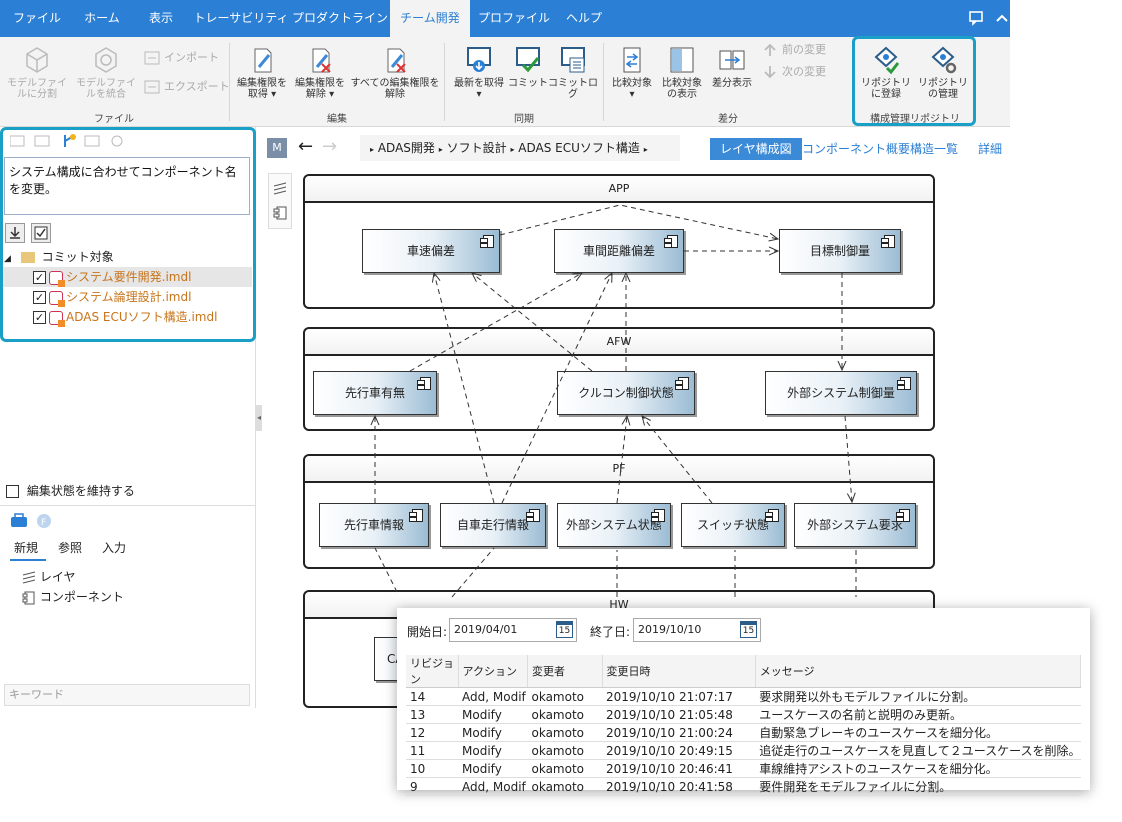 The height and width of the screenshot is (822, 1122). What do you see at coordinates (573, 60) in the screenshot?
I see `commit-log-icon` at bounding box center [573, 60].